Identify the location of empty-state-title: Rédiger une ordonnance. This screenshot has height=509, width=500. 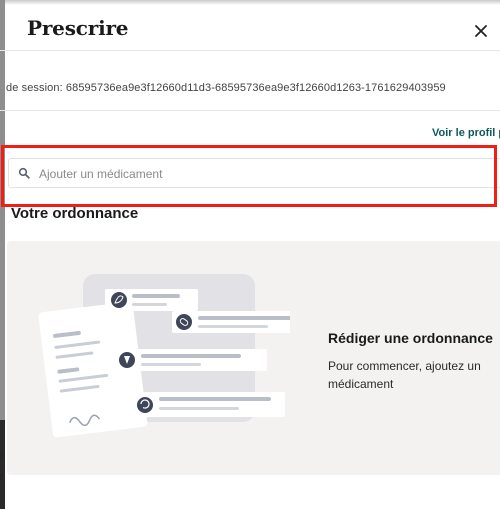
(410, 338).